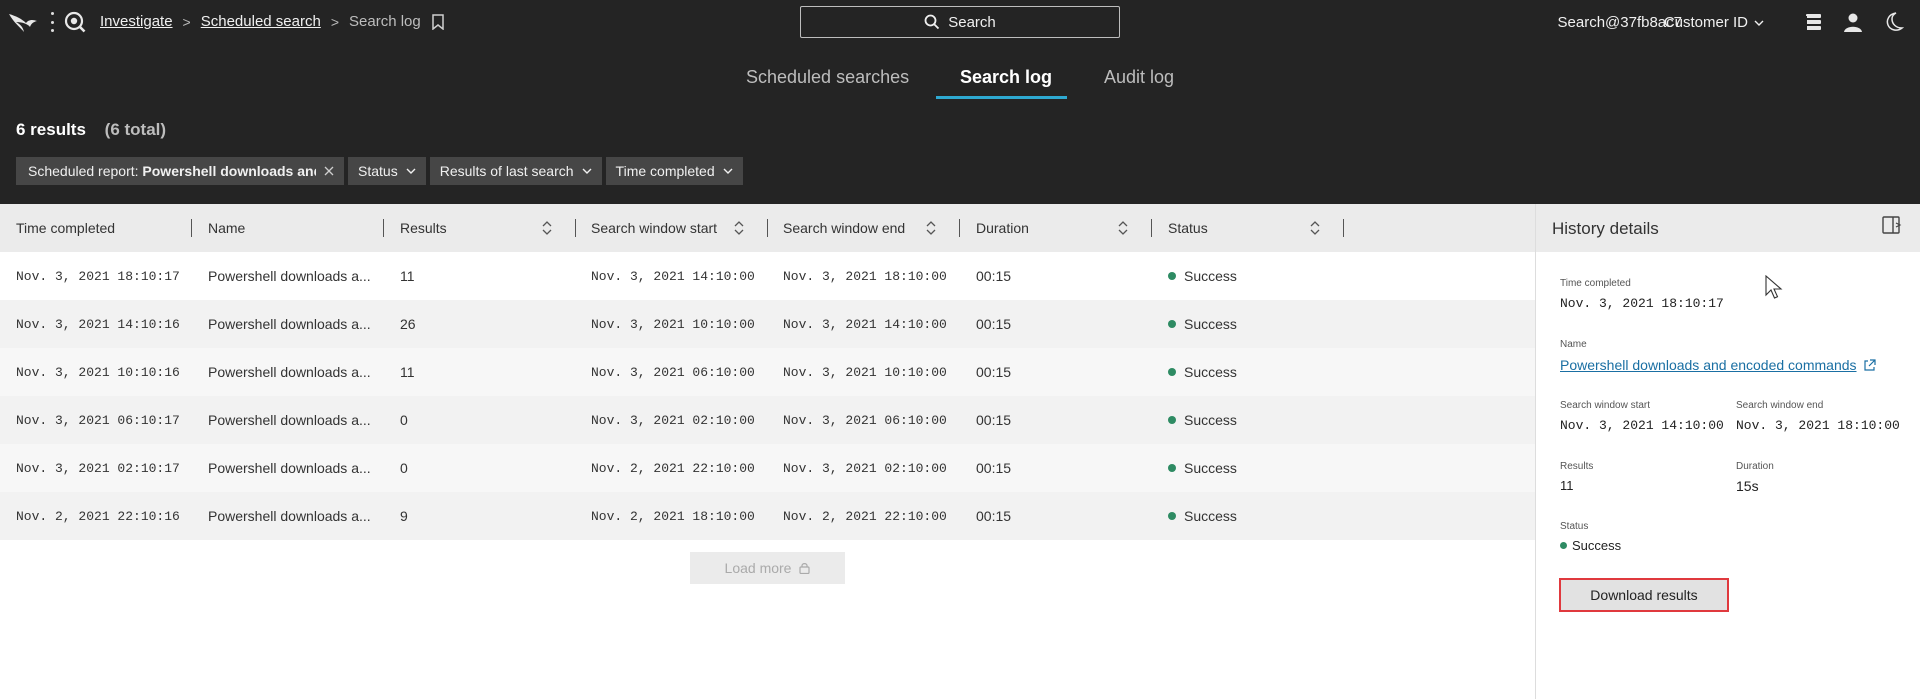  Describe the element at coordinates (98, 468) in the screenshot. I see `cell-time-completed: Nov. 3, 2021 02:10:17` at that location.